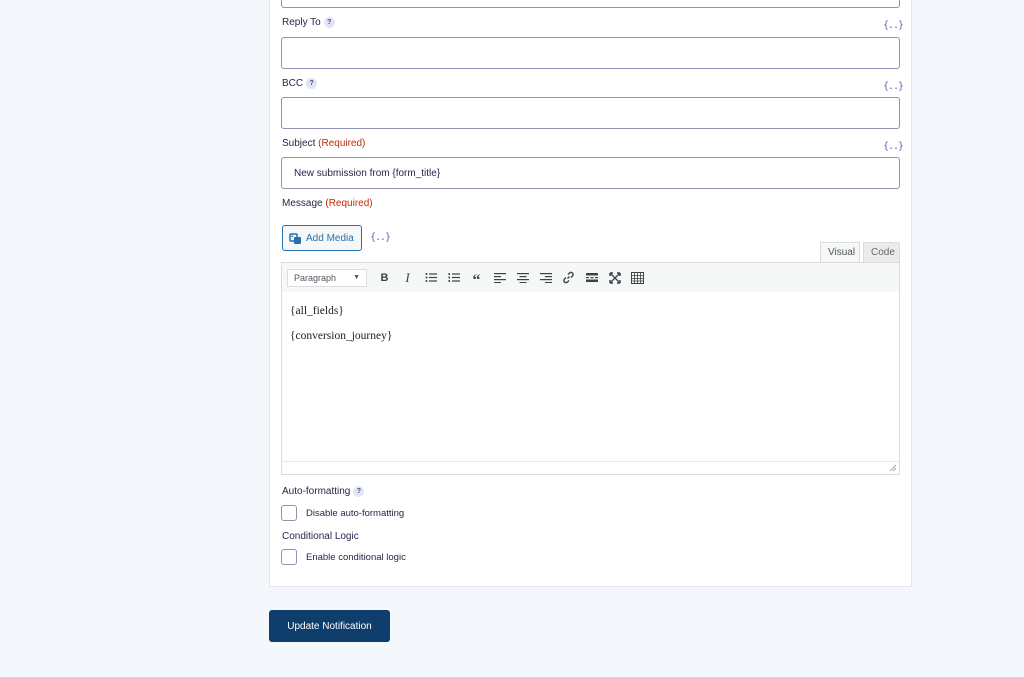  Describe the element at coordinates (499, 278) in the screenshot. I see `align-left-icon` at that location.